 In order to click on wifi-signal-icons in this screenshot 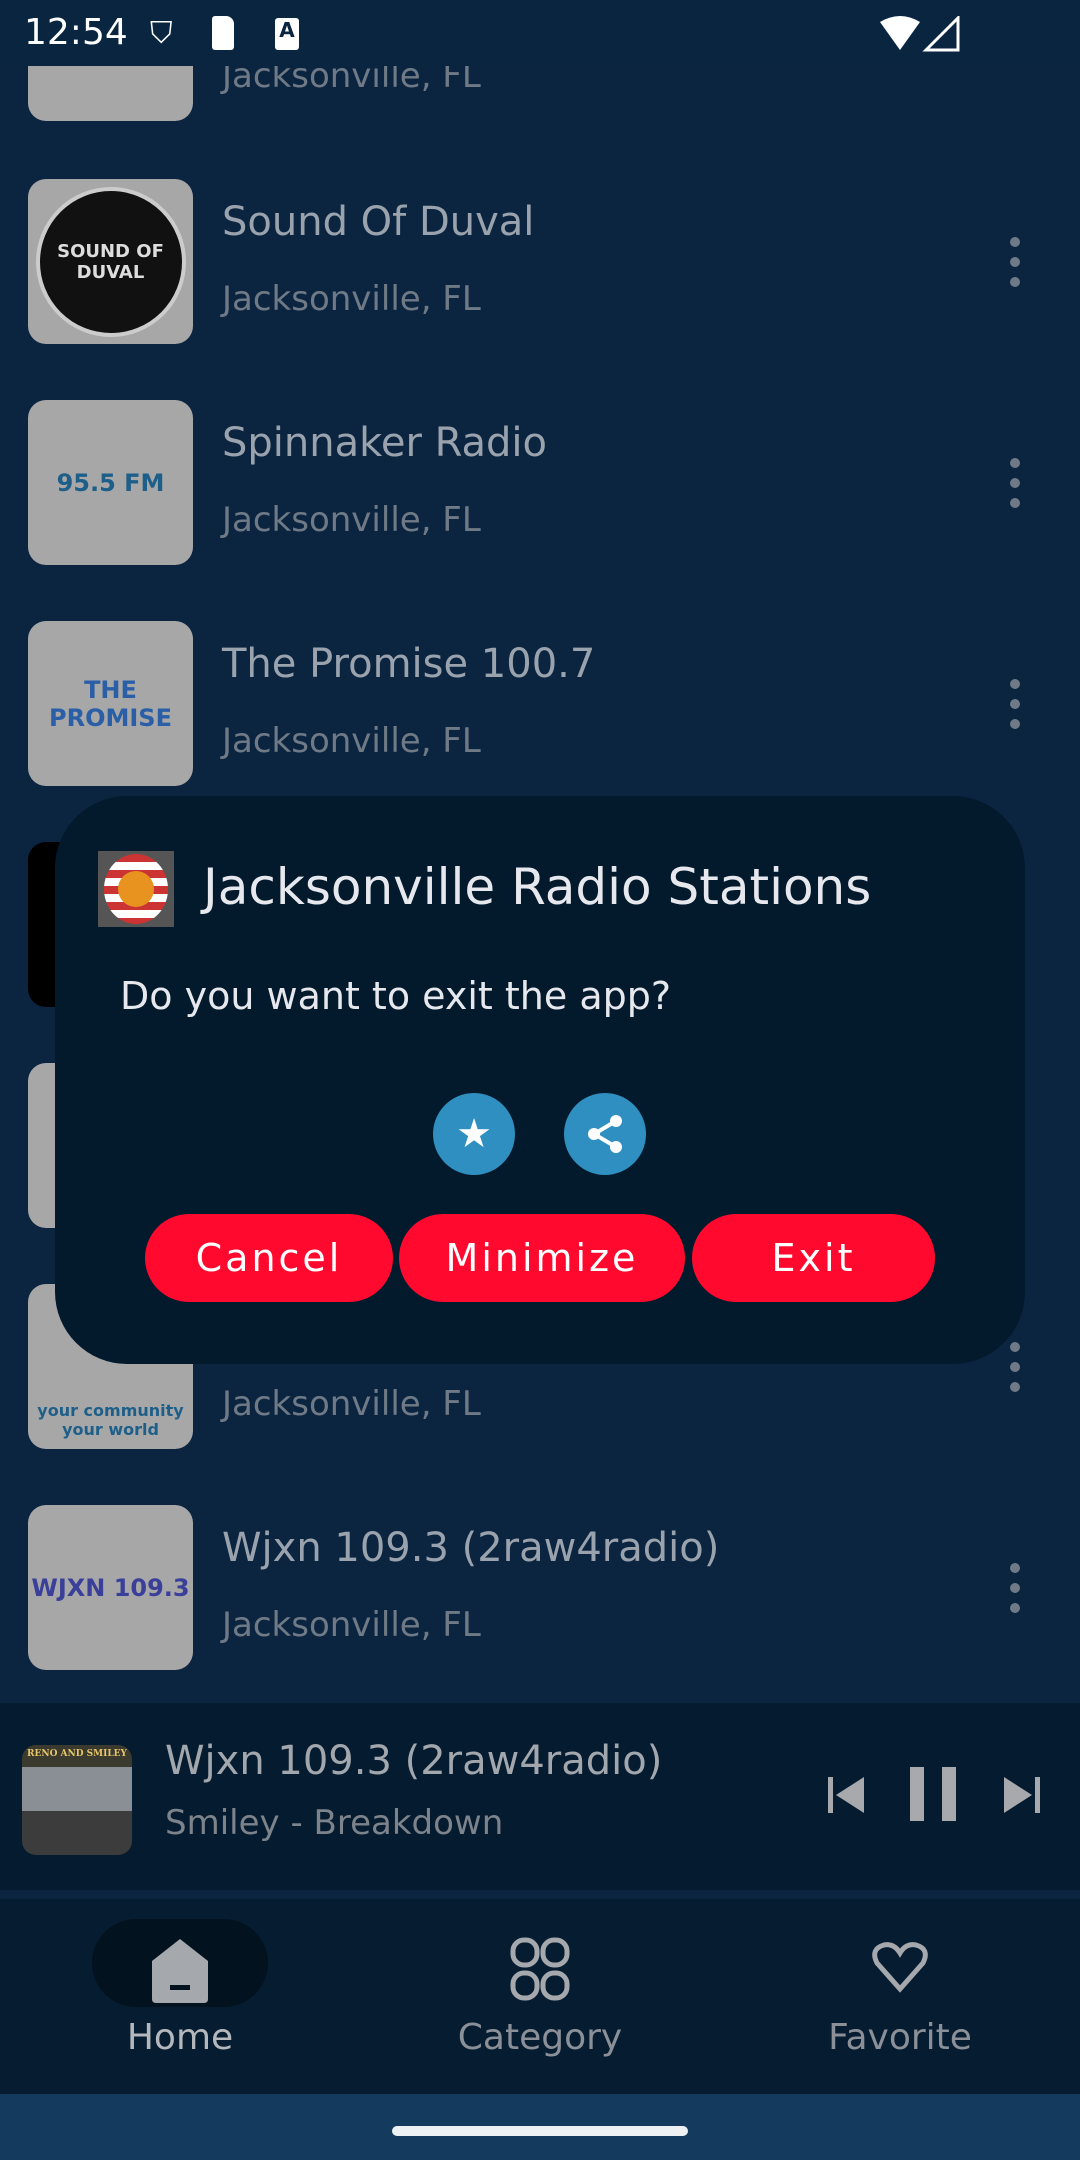, I will do `click(920, 34)`.